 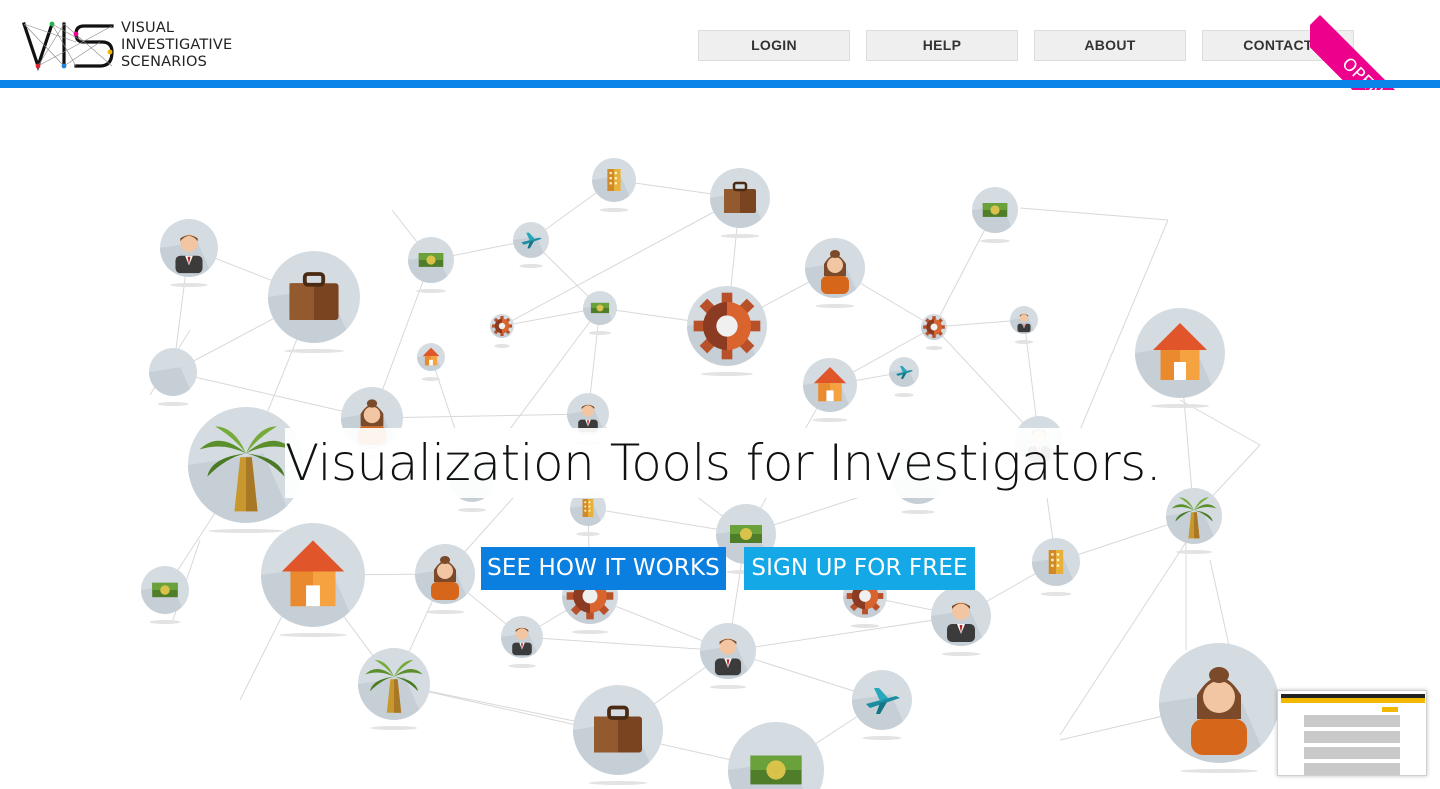 What do you see at coordinates (720, 84) in the screenshot?
I see `header-accent-bar` at bounding box center [720, 84].